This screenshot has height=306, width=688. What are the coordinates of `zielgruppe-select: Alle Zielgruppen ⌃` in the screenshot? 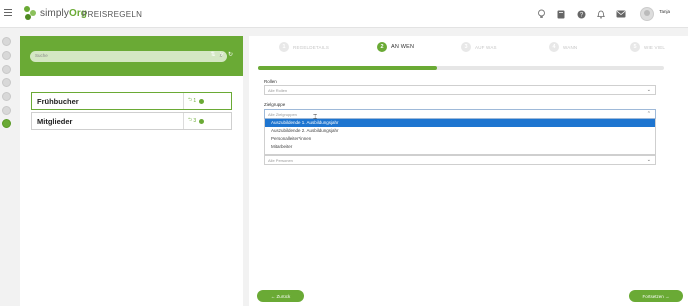 It's located at (460, 114).